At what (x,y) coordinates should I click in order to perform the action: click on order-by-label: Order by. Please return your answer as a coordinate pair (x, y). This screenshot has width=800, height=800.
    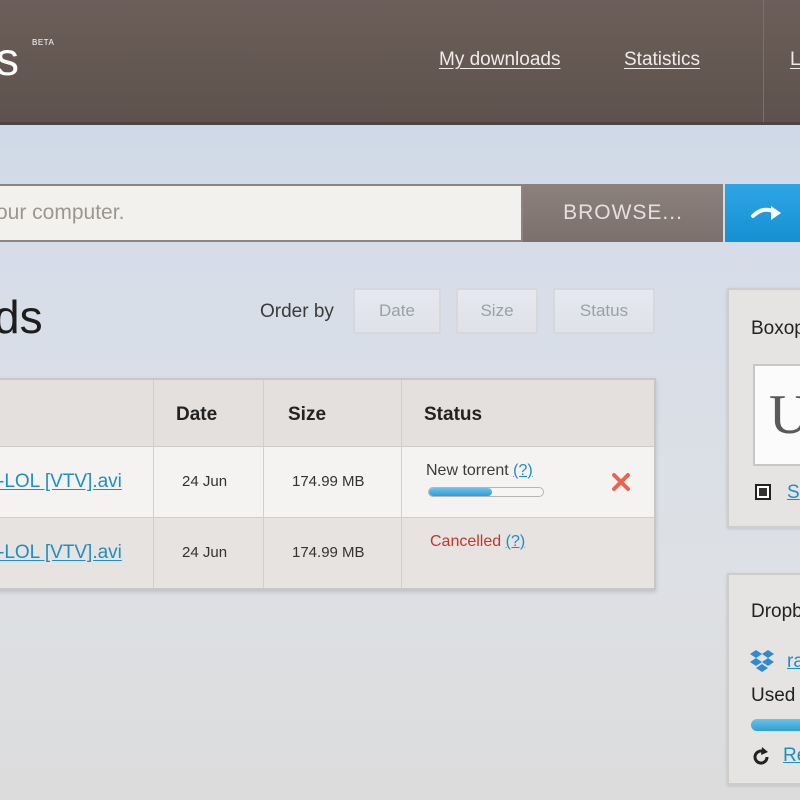
    Looking at the image, I should click on (297, 311).